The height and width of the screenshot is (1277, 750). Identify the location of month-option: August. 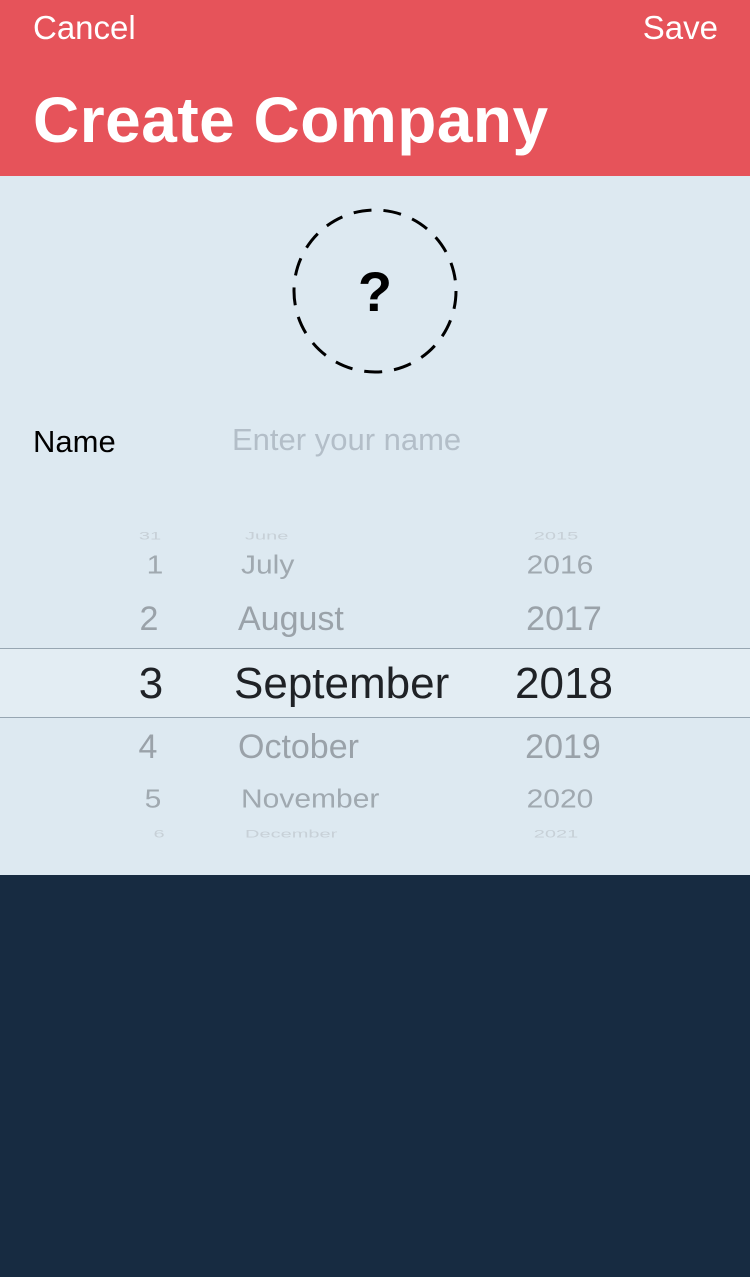
(368, 619).